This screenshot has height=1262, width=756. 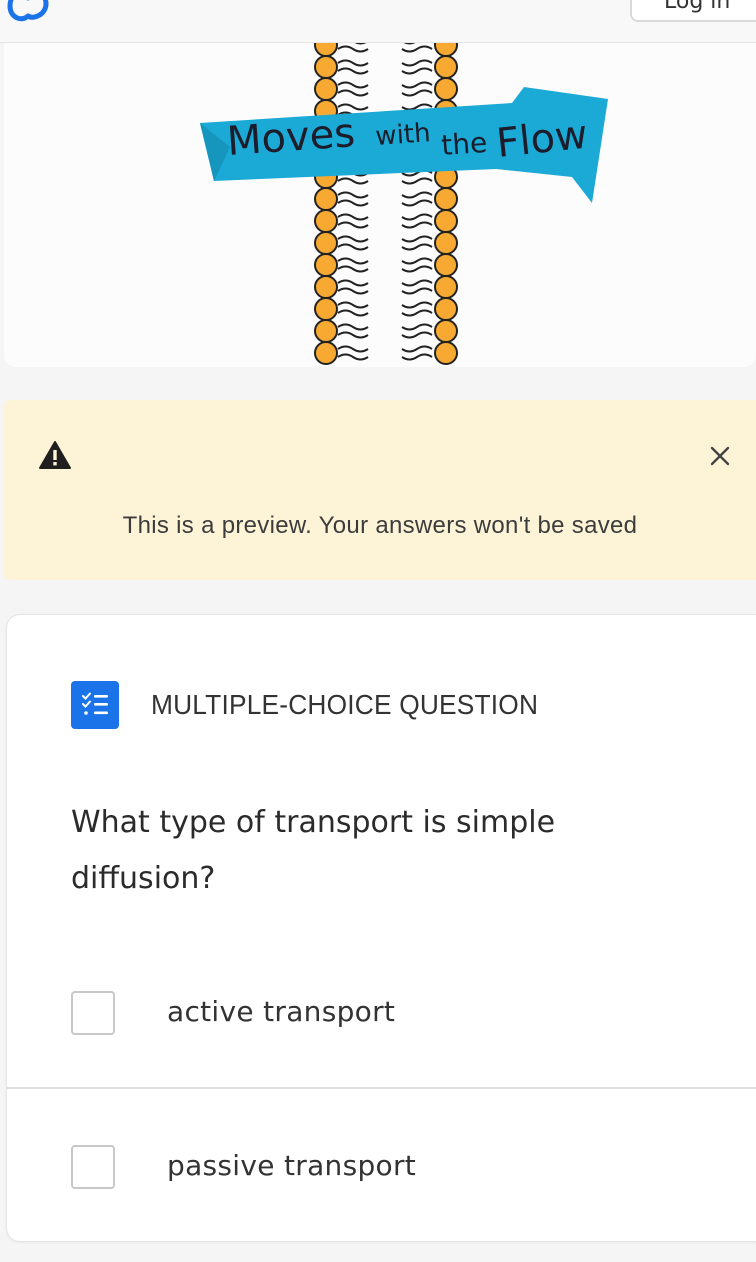 What do you see at coordinates (290, 137) in the screenshot?
I see `banner-word-moves: Moves` at bounding box center [290, 137].